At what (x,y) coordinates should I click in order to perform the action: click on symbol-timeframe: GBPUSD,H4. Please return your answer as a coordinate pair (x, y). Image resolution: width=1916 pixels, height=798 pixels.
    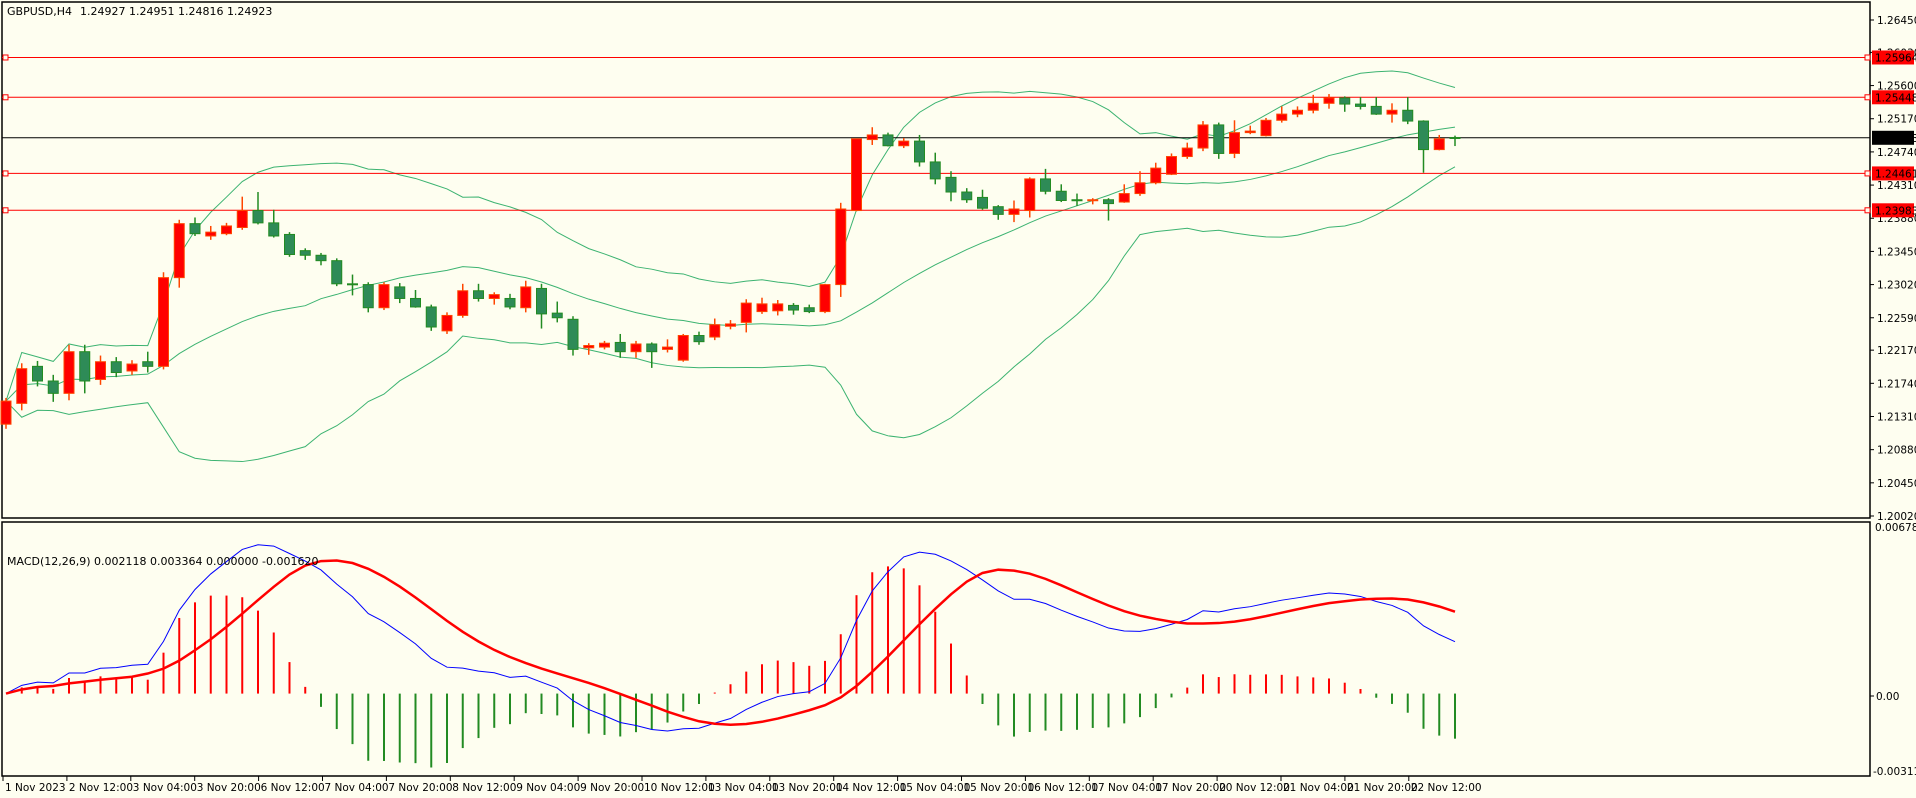
    Looking at the image, I should click on (39, 11).